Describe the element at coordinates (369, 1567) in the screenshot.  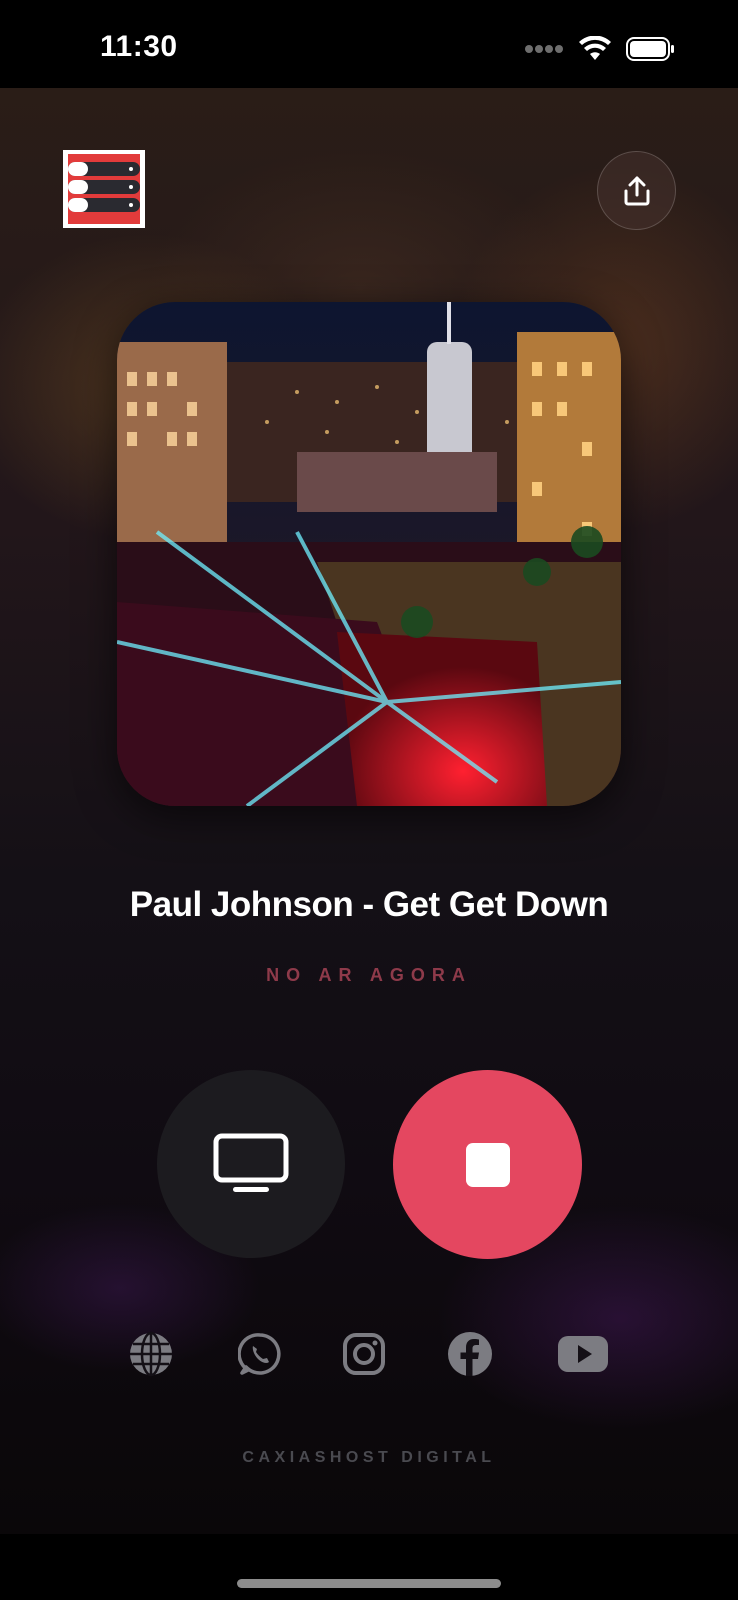
I see `bottom-safe-area` at that location.